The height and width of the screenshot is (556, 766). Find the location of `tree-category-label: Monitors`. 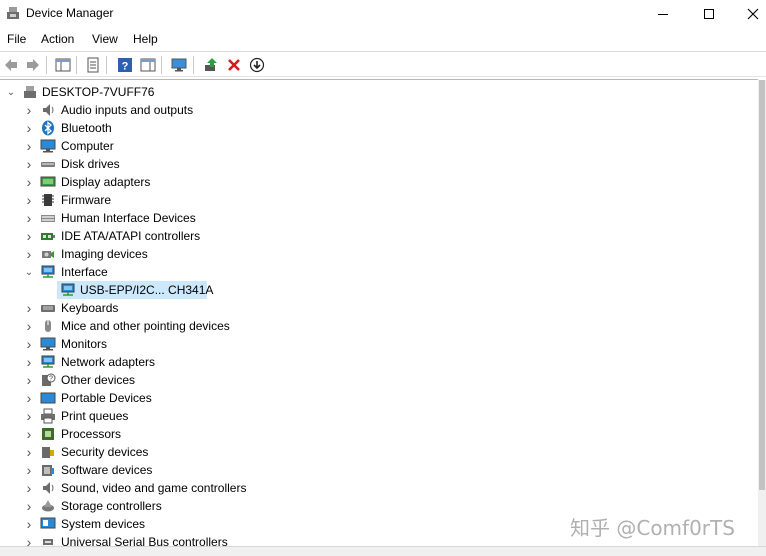

tree-category-label: Monitors is located at coordinates (84, 344).